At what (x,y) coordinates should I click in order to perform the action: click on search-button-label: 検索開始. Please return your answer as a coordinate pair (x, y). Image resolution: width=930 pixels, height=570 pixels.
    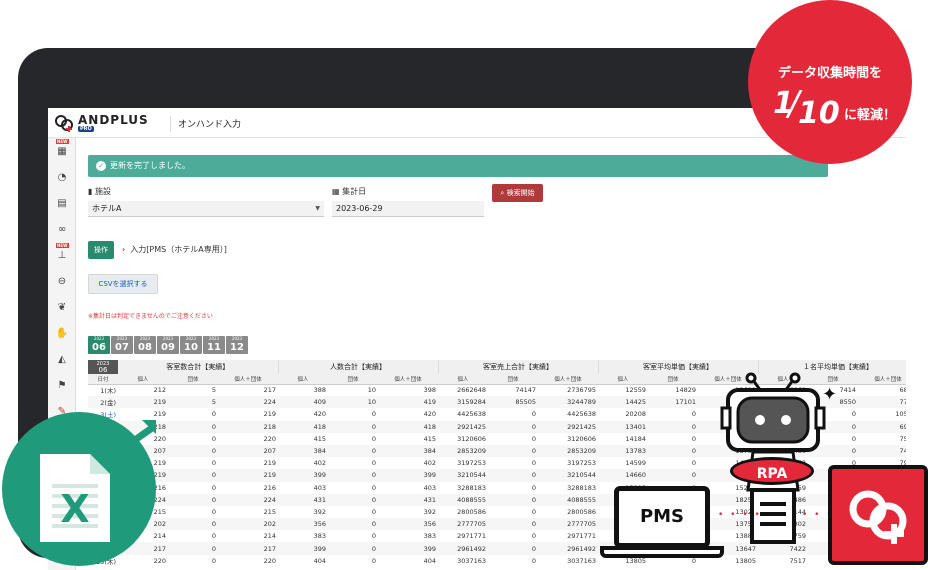
    Looking at the image, I should click on (520, 193).